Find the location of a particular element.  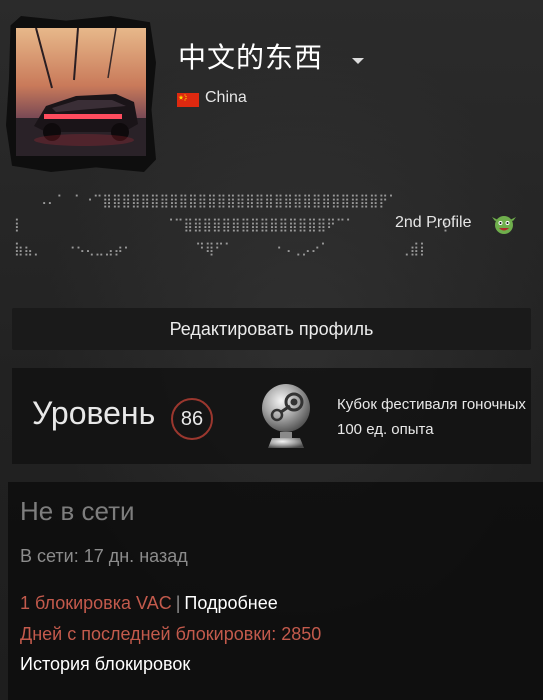

online-status: Не в сети is located at coordinates (77, 511).